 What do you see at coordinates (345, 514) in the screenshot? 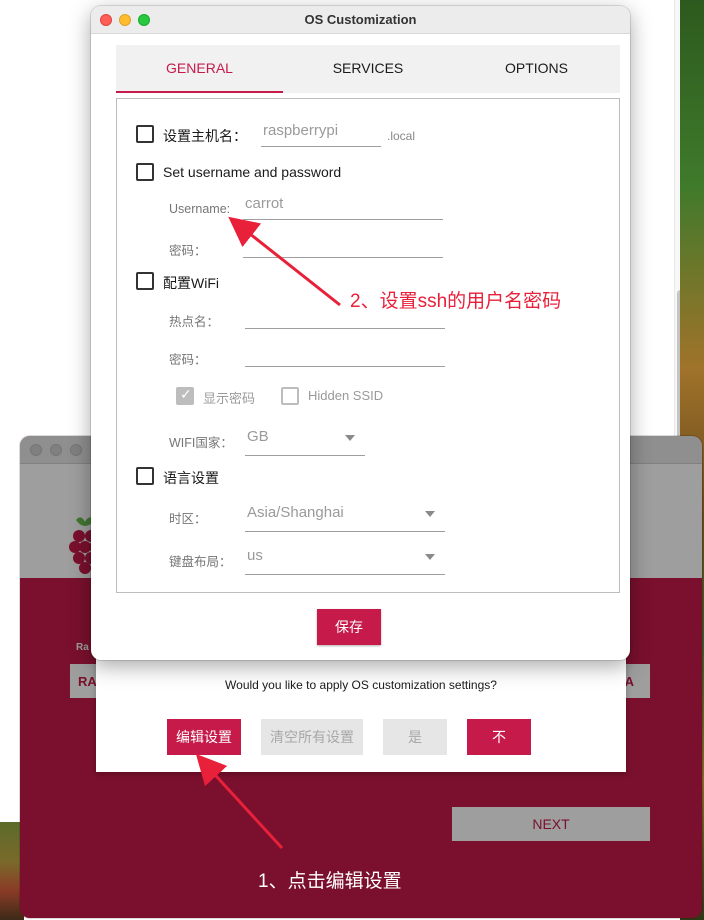
I see `timezone-select: Asia/Shanghai` at bounding box center [345, 514].